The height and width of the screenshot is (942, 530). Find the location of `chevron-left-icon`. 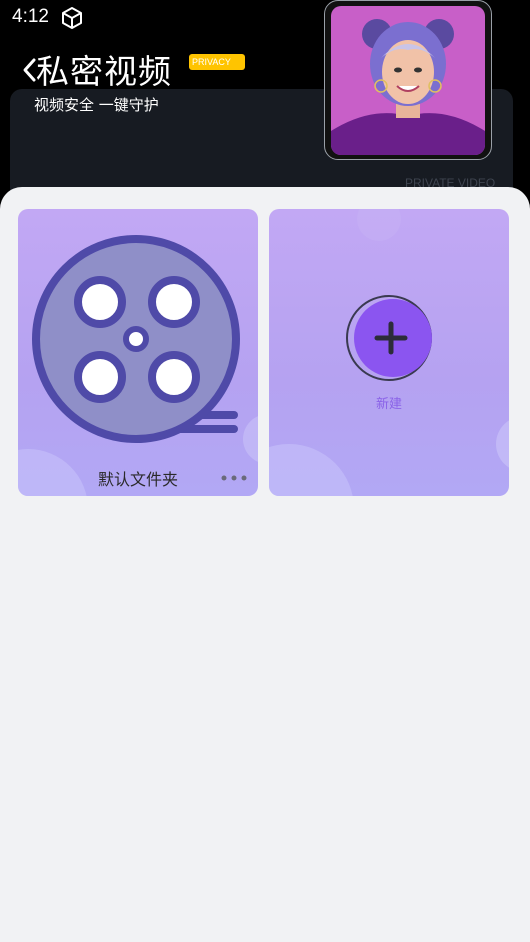

chevron-left-icon is located at coordinates (29, 70).